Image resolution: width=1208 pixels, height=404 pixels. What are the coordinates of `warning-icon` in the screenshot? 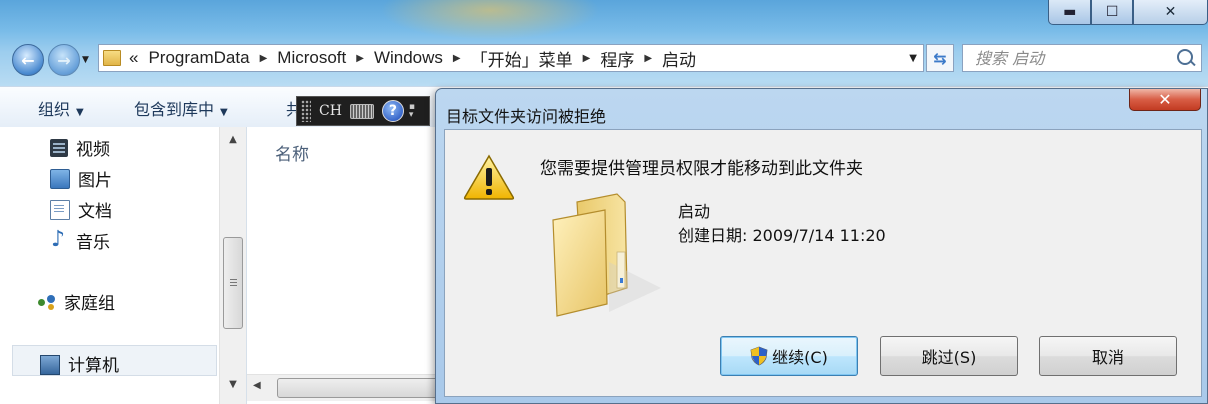 It's located at (489, 177).